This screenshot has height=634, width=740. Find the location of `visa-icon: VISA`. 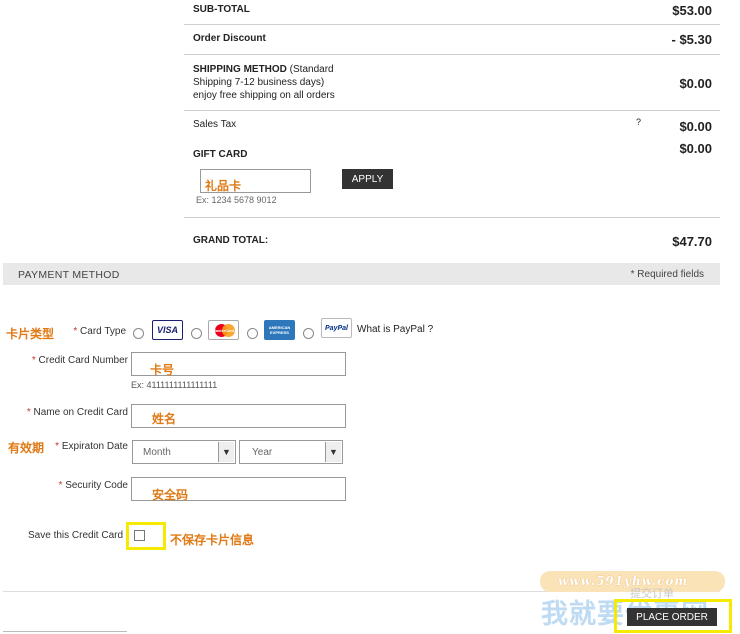

visa-icon: VISA is located at coordinates (167, 330).